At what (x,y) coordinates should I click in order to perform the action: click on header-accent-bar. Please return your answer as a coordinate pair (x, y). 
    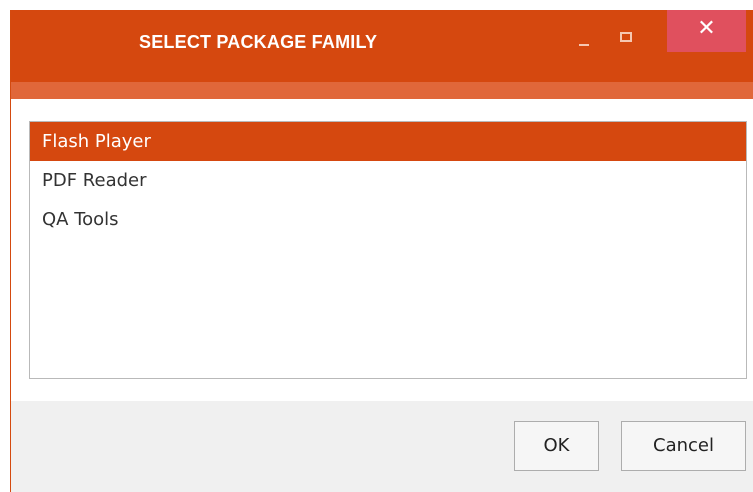
    Looking at the image, I should click on (382, 90).